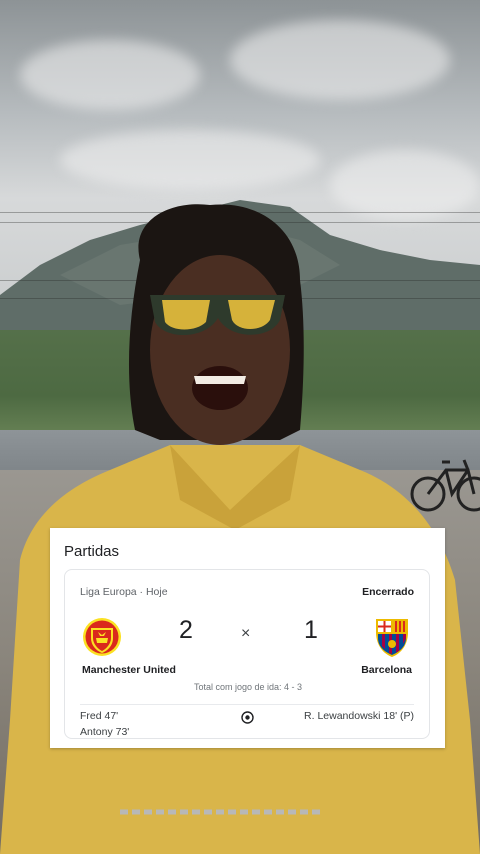 This screenshot has width=480, height=854. What do you see at coordinates (247, 717) in the screenshot?
I see `soccer-ball-icon` at bounding box center [247, 717].